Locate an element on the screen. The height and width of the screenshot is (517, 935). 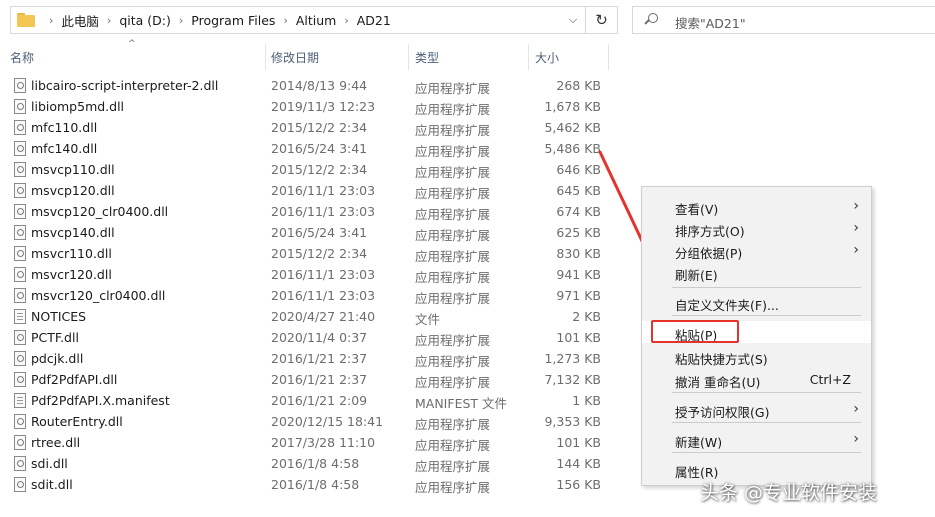
file-row: msvcr110.dll 2015/12/2 2:34 应用程序扩展 830 KB is located at coordinates (310, 253).